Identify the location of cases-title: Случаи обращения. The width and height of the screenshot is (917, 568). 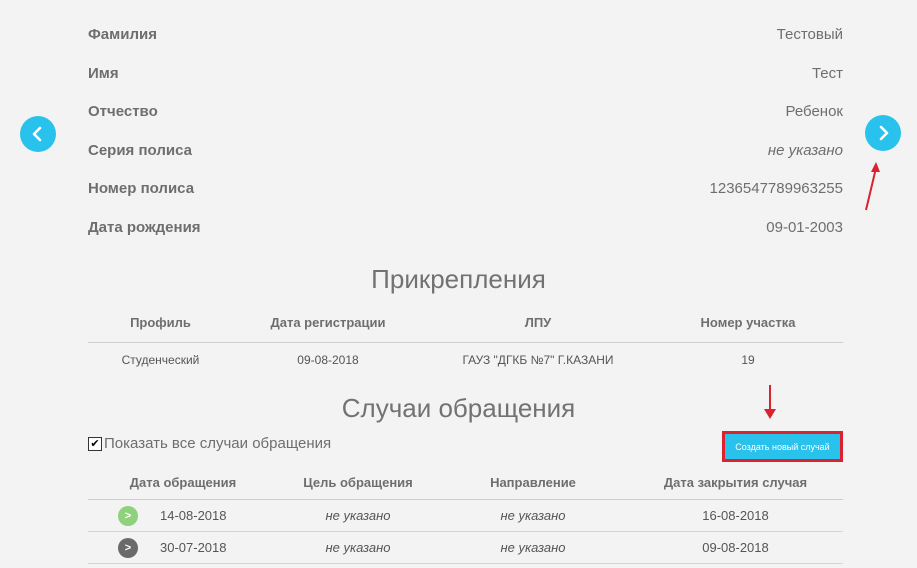
(458, 408).